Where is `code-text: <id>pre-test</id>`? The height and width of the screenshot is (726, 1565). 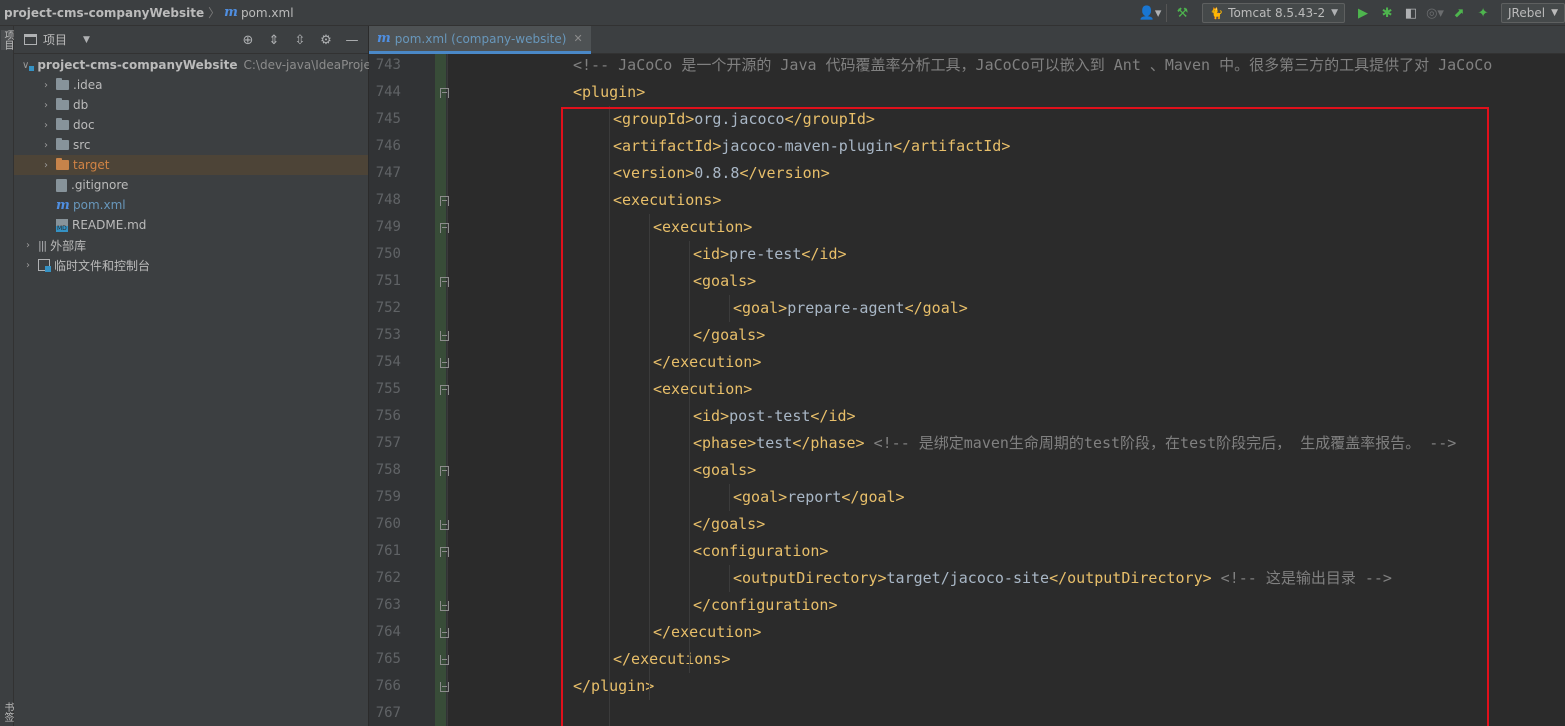
code-text: <id>pre-test</id> is located at coordinates (770, 254).